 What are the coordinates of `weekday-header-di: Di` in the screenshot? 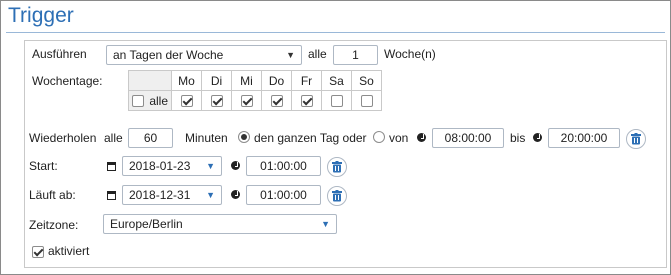 It's located at (216, 80).